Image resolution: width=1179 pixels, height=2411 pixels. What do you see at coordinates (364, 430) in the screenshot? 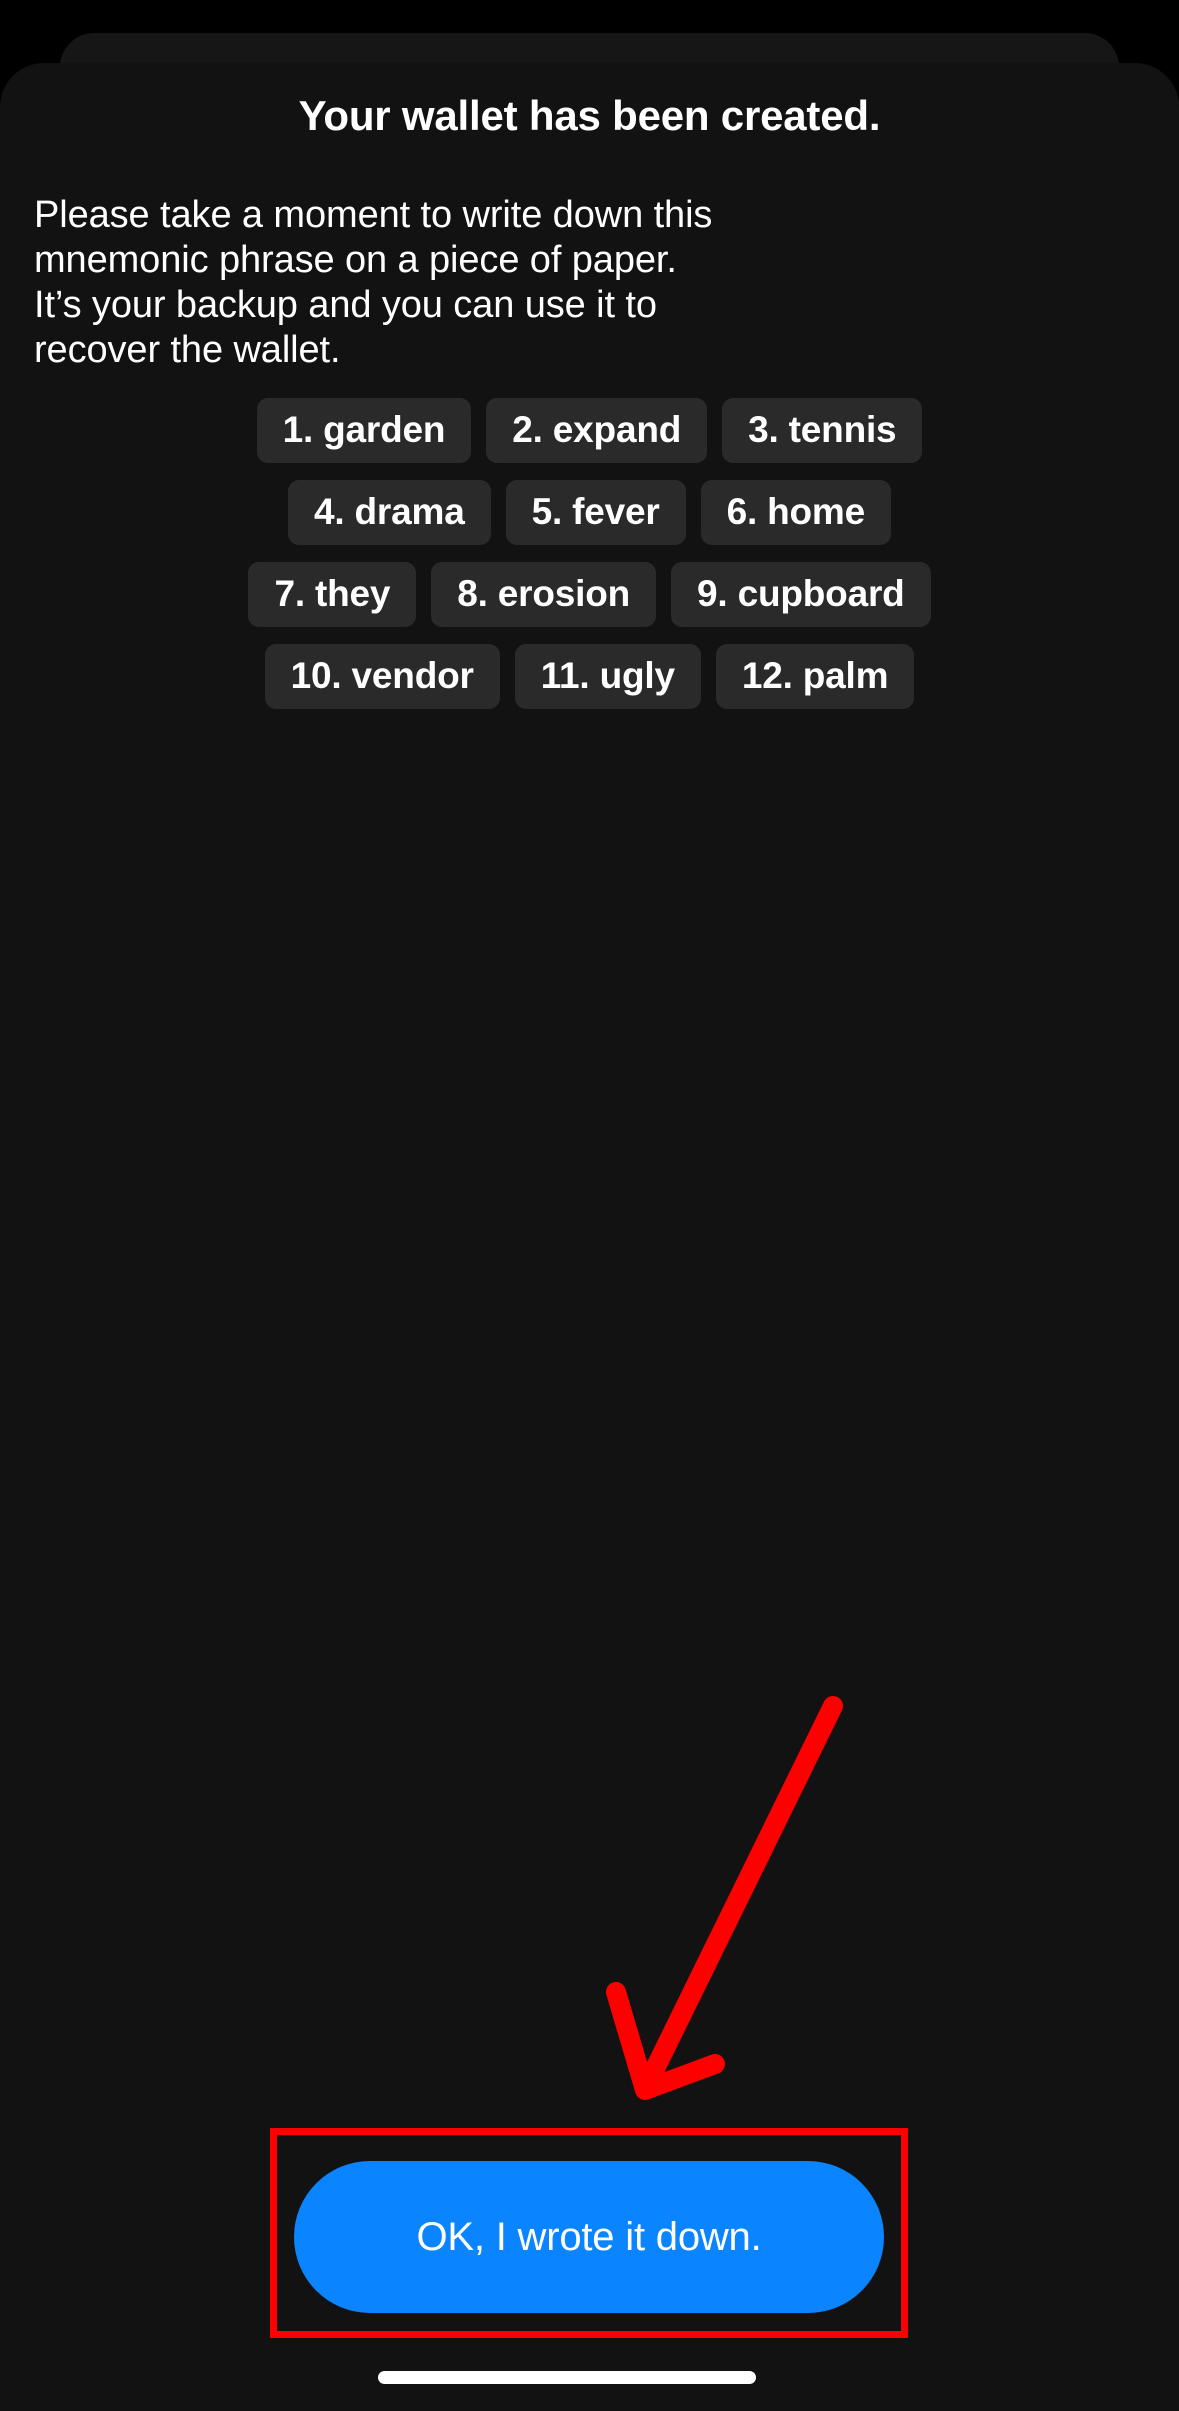
I see `mnemonic-word-1: 1. garden` at bounding box center [364, 430].